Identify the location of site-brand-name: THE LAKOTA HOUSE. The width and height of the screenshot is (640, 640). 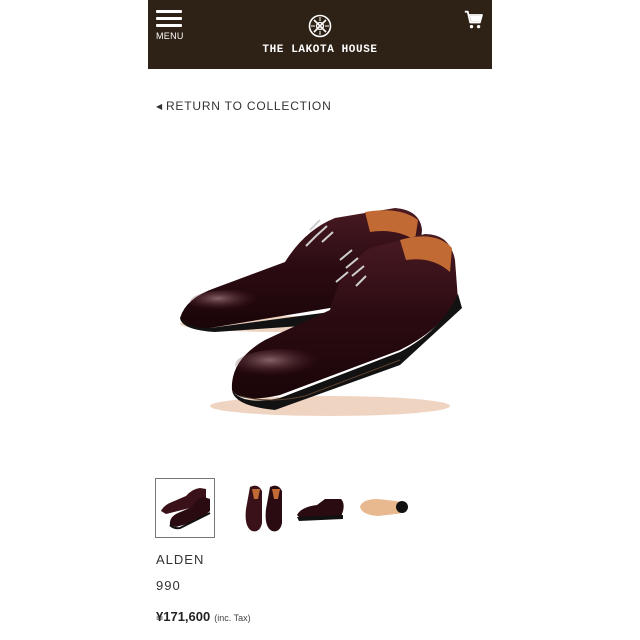
(320, 50).